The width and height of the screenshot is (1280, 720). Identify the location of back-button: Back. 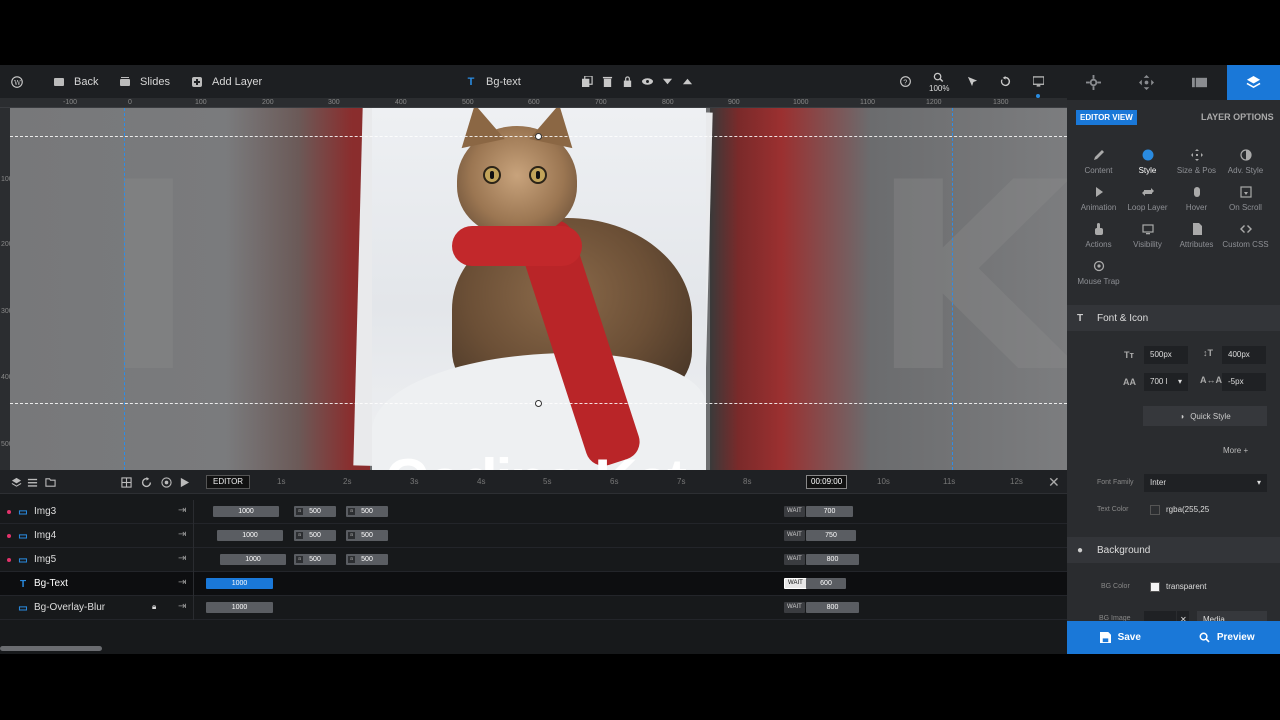
(75, 81).